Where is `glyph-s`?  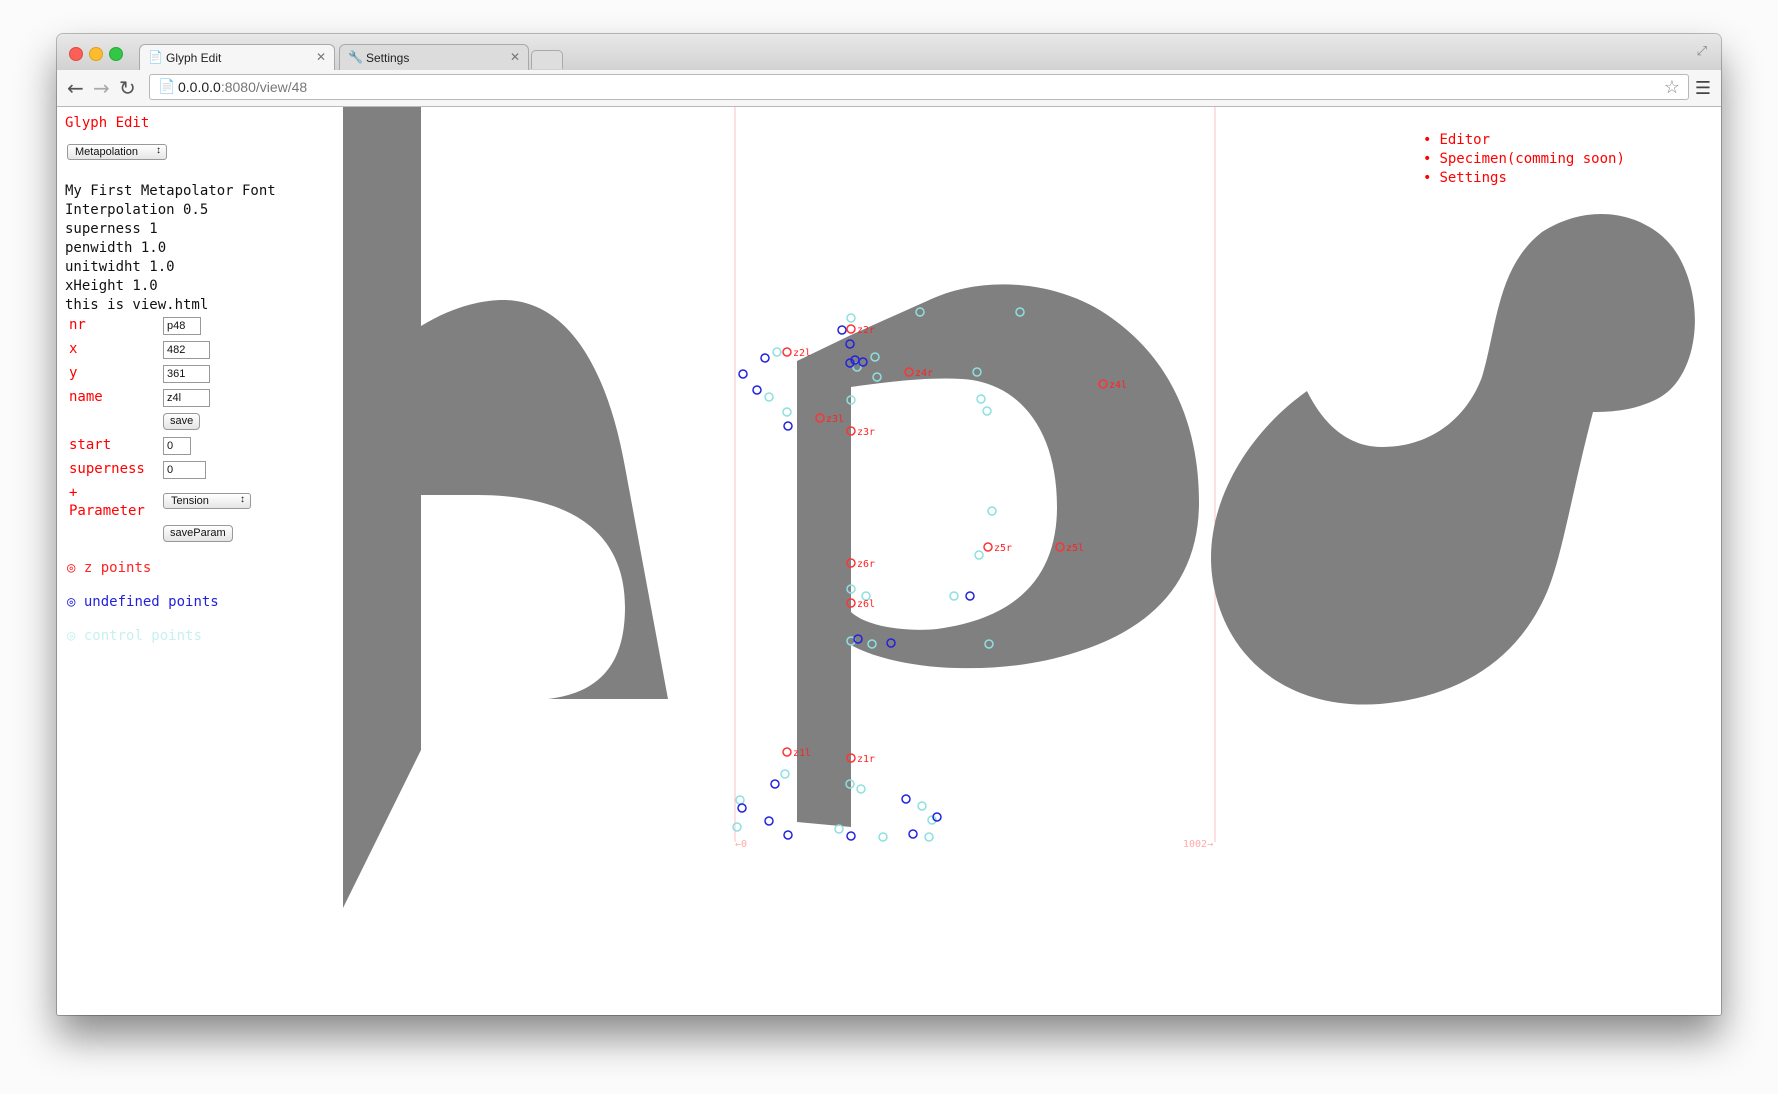
glyph-s is located at coordinates (1453, 459).